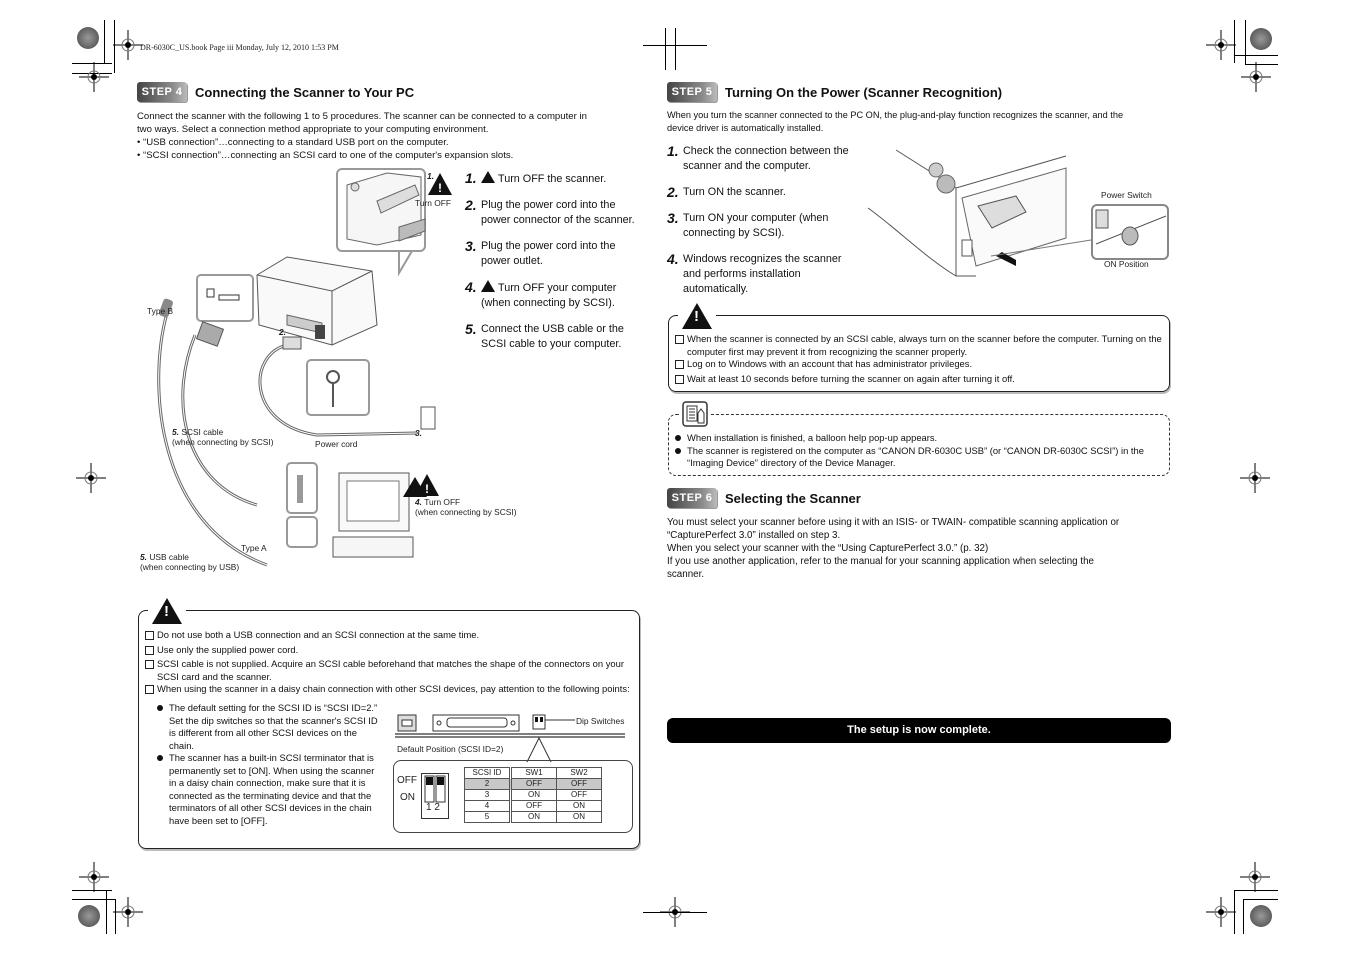  I want to click on step4-heading: STEP 4 Connecting the Scanner to Your PC, so click(275, 92).